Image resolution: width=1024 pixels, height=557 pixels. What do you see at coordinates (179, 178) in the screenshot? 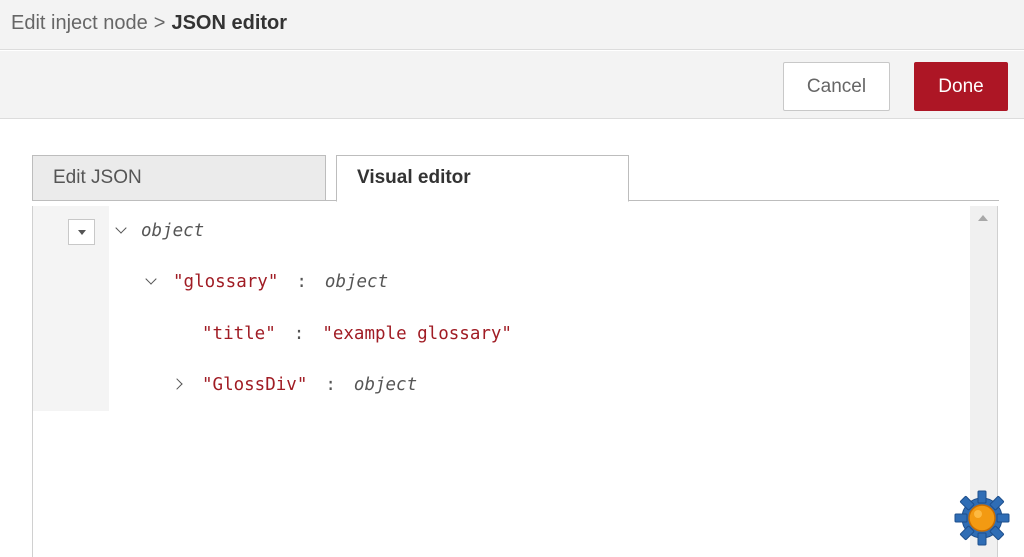
I see `tab-edit-json: Edit JSON` at bounding box center [179, 178].